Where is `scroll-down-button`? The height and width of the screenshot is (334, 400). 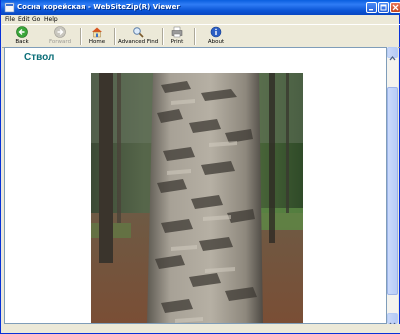
scroll-down-button is located at coordinates (392, 320).